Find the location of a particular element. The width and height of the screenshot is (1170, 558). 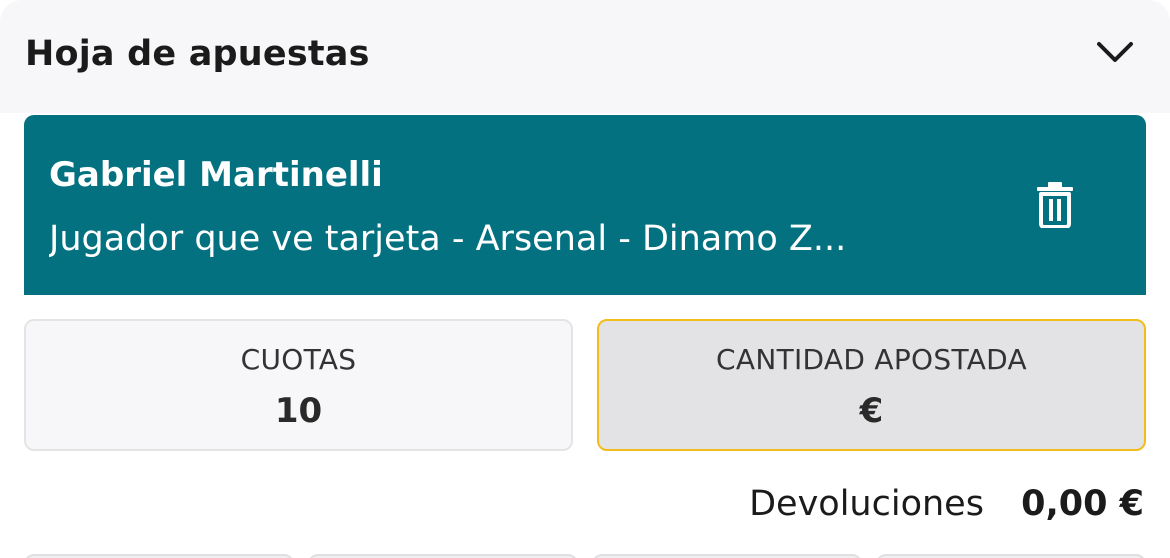

stake-input: CANTIDAD APOSTADA € is located at coordinates (871, 385).